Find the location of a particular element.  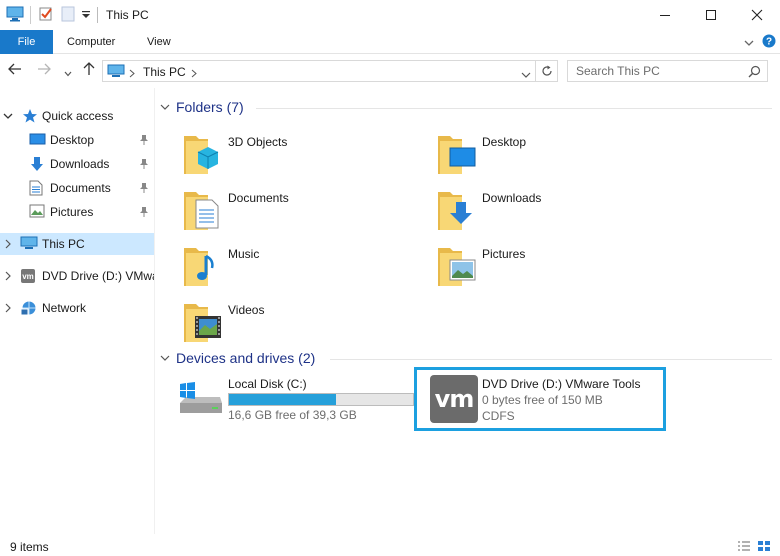

sidebar-item-desktop: Desktop is located at coordinates (77, 140).